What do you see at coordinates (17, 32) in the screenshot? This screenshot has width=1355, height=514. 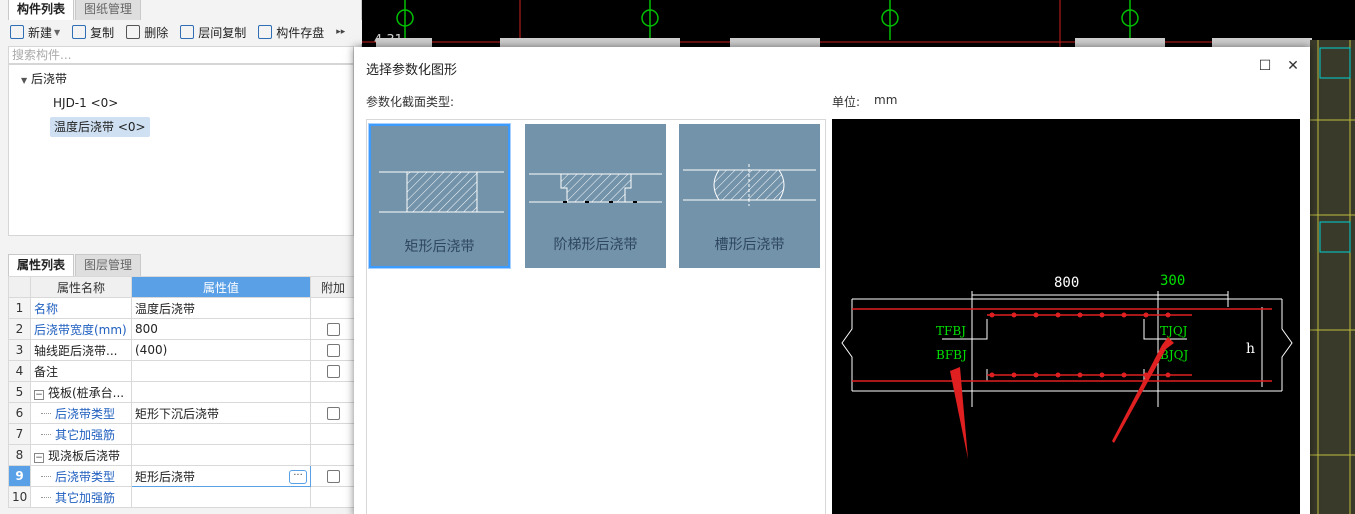 I see `new-icon` at bounding box center [17, 32].